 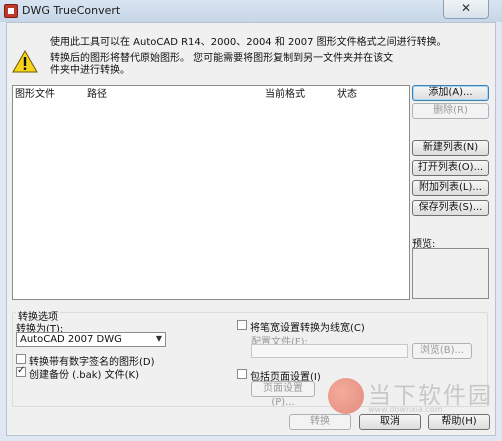 I want to click on watermark-url: www.downxia.com, so click(x=405, y=409).